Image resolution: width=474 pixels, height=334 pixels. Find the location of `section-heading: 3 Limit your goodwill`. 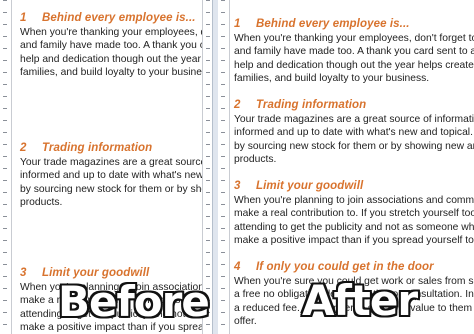

section-heading: 3 Limit your goodwill is located at coordinates (354, 186).